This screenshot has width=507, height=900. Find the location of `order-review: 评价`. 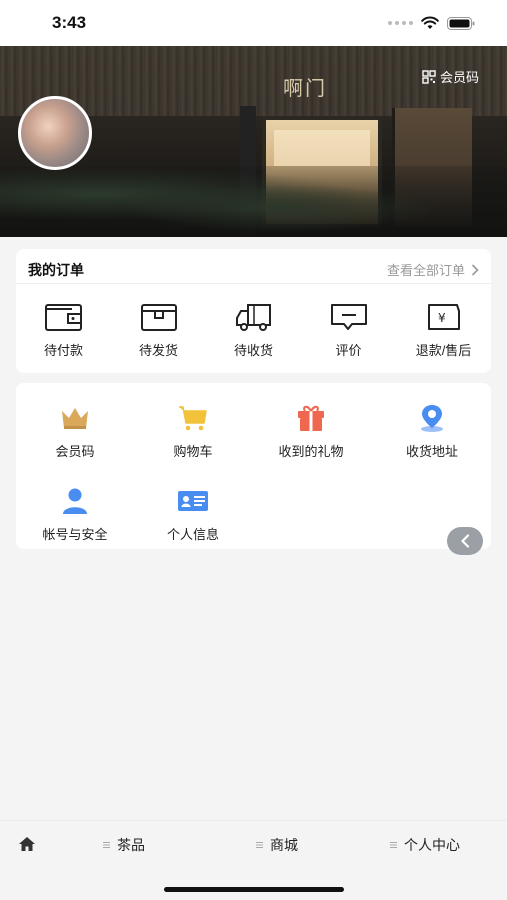

order-review: 评价 is located at coordinates (348, 330).